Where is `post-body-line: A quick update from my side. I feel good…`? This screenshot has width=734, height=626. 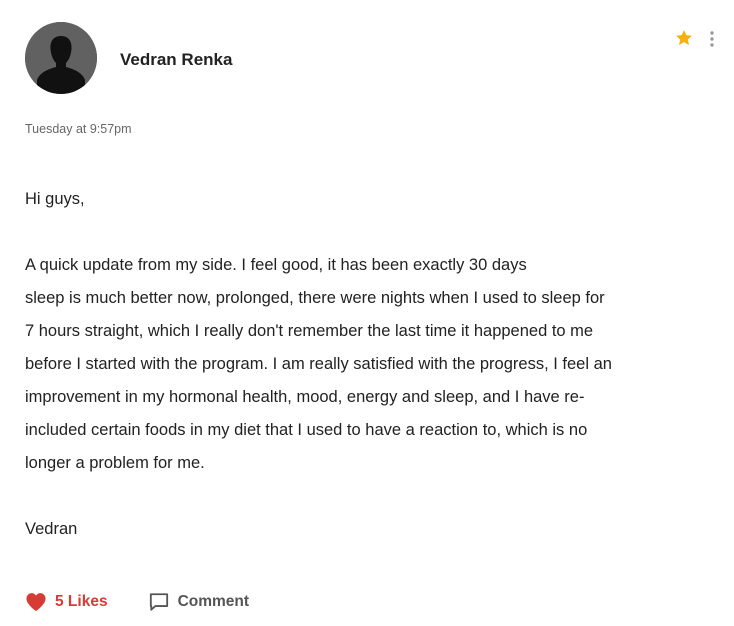 post-body-line: A quick update from my side. I feel good… is located at coordinates (276, 265).